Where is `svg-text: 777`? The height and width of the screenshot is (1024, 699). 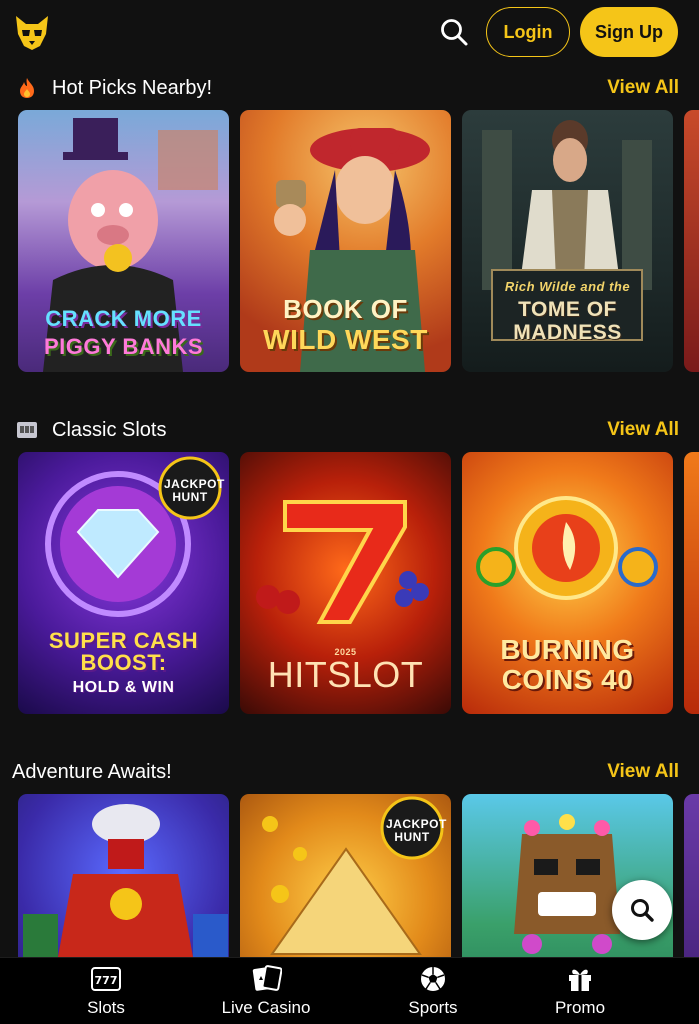
svg-text: 777 is located at coordinates (106, 980).